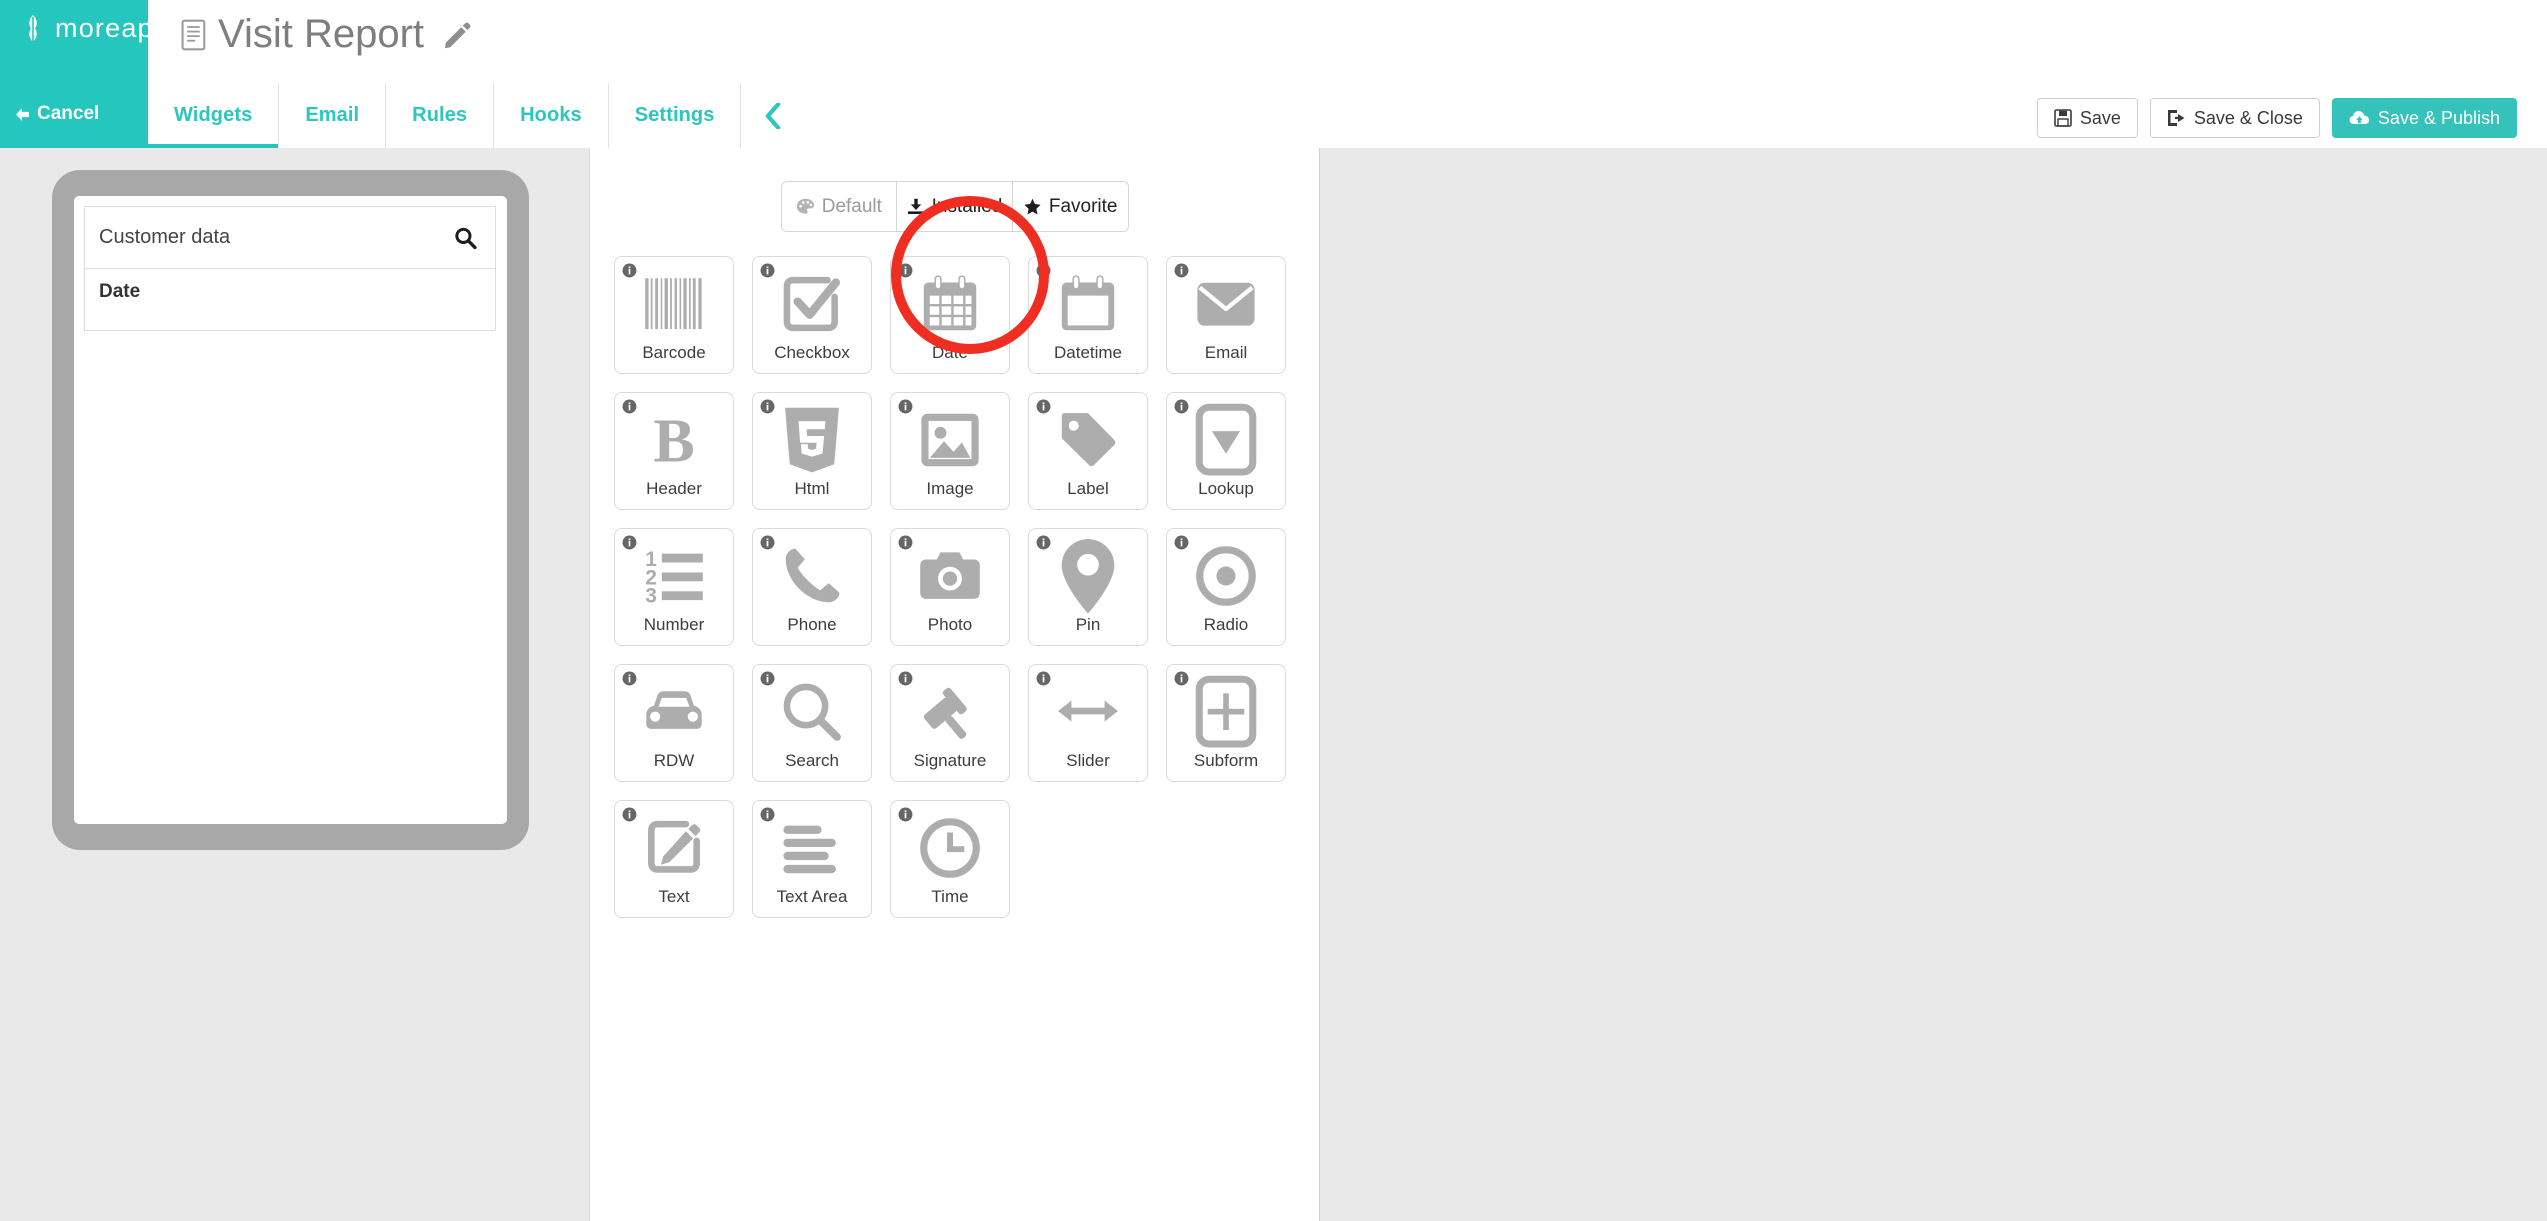  I want to click on widget-tile-text: Text, so click(674, 859).